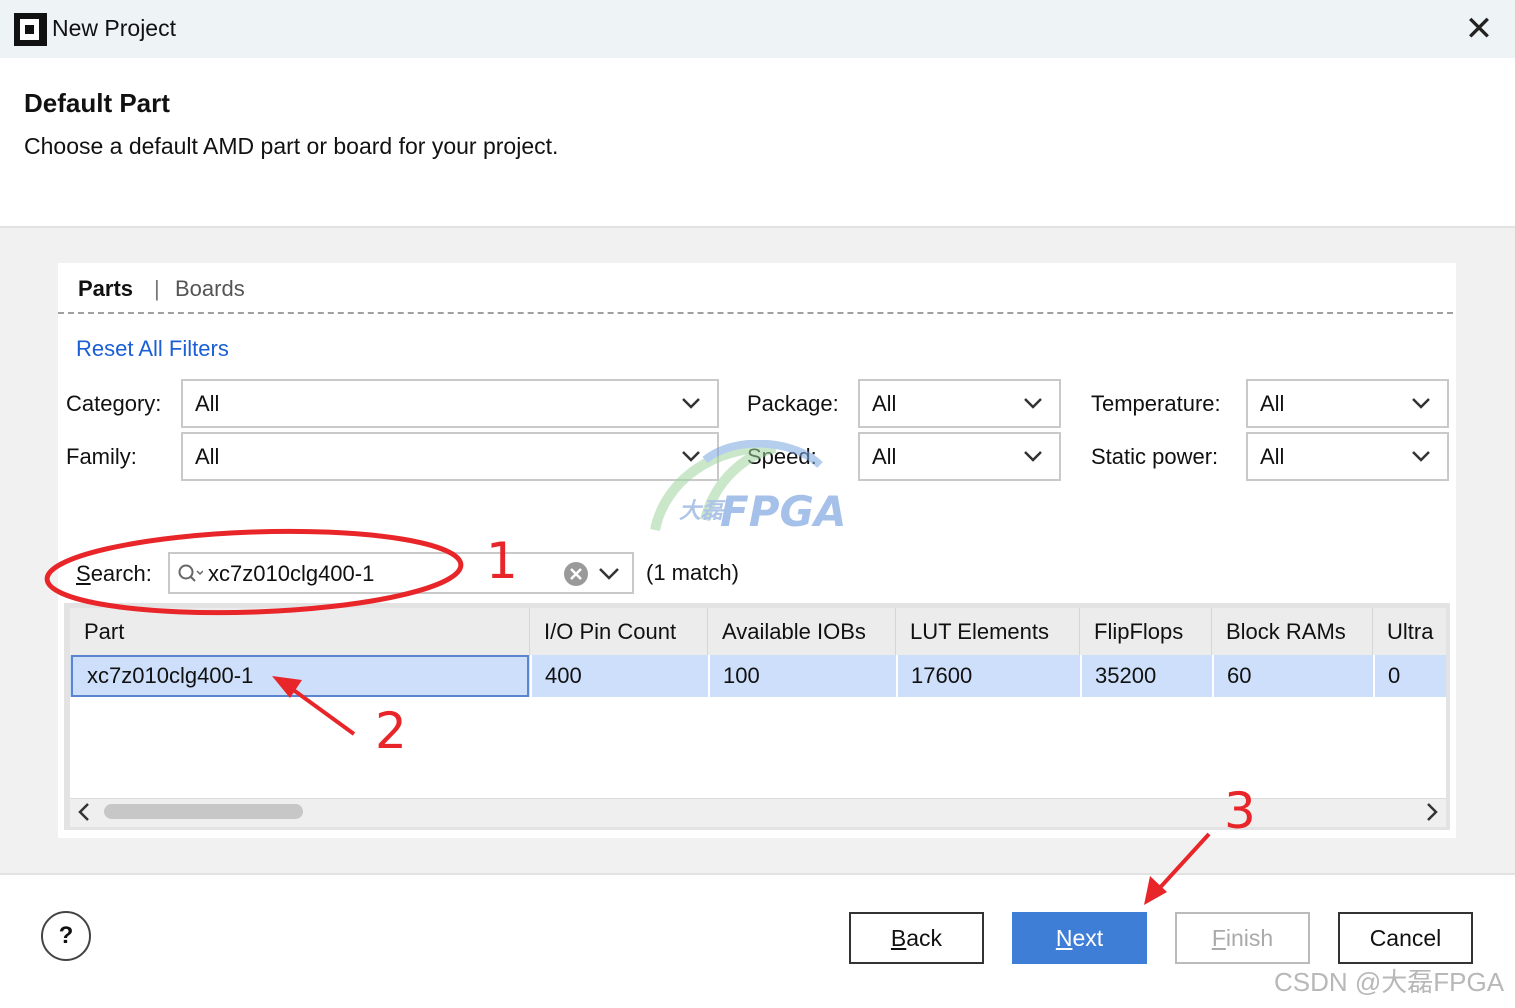  I want to click on temperature-label: Temperature:, so click(1156, 403).